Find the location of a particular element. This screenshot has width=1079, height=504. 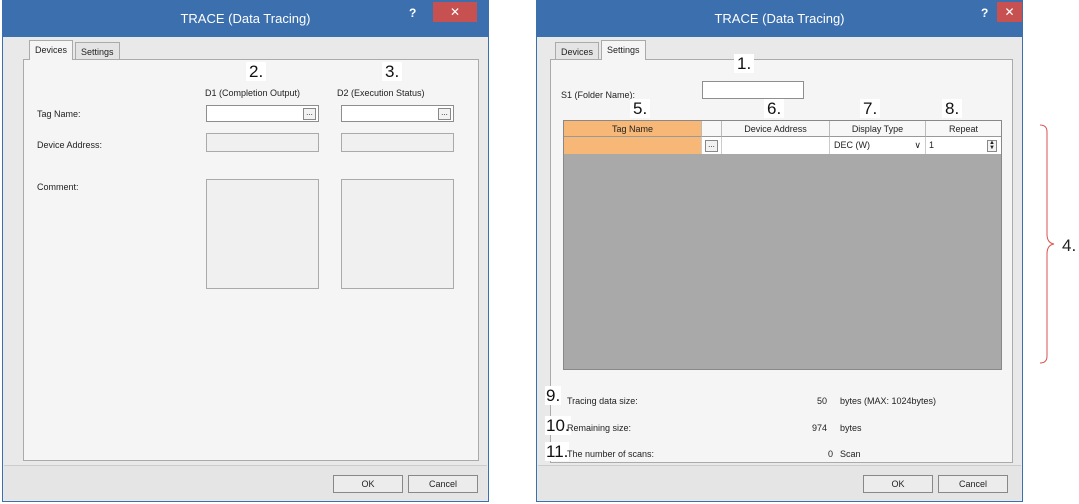

display-type-value: DEC (W) is located at coordinates (852, 145).